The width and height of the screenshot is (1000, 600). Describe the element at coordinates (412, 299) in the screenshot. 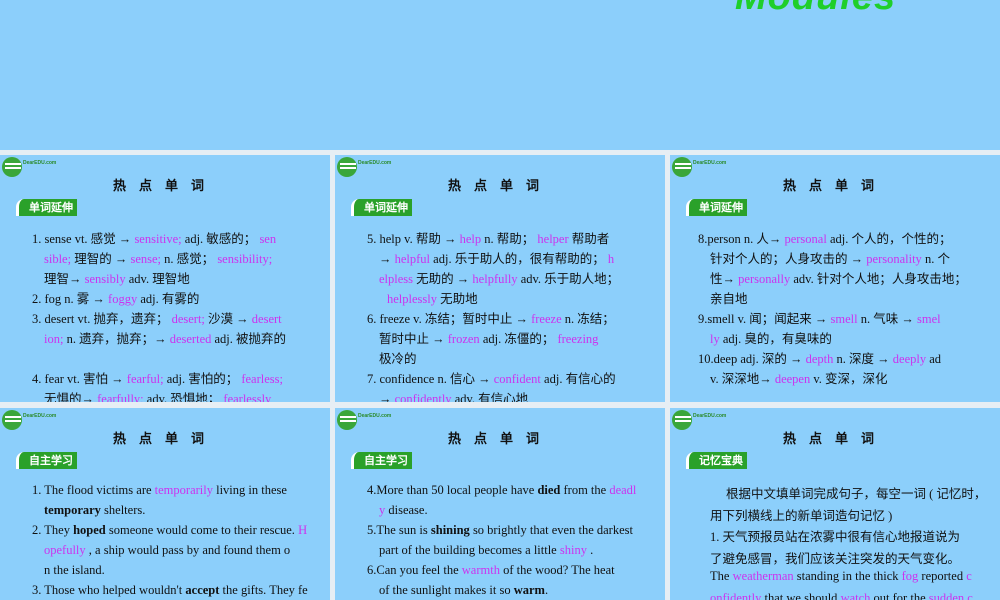

I see `answer-word: helplessly` at that location.